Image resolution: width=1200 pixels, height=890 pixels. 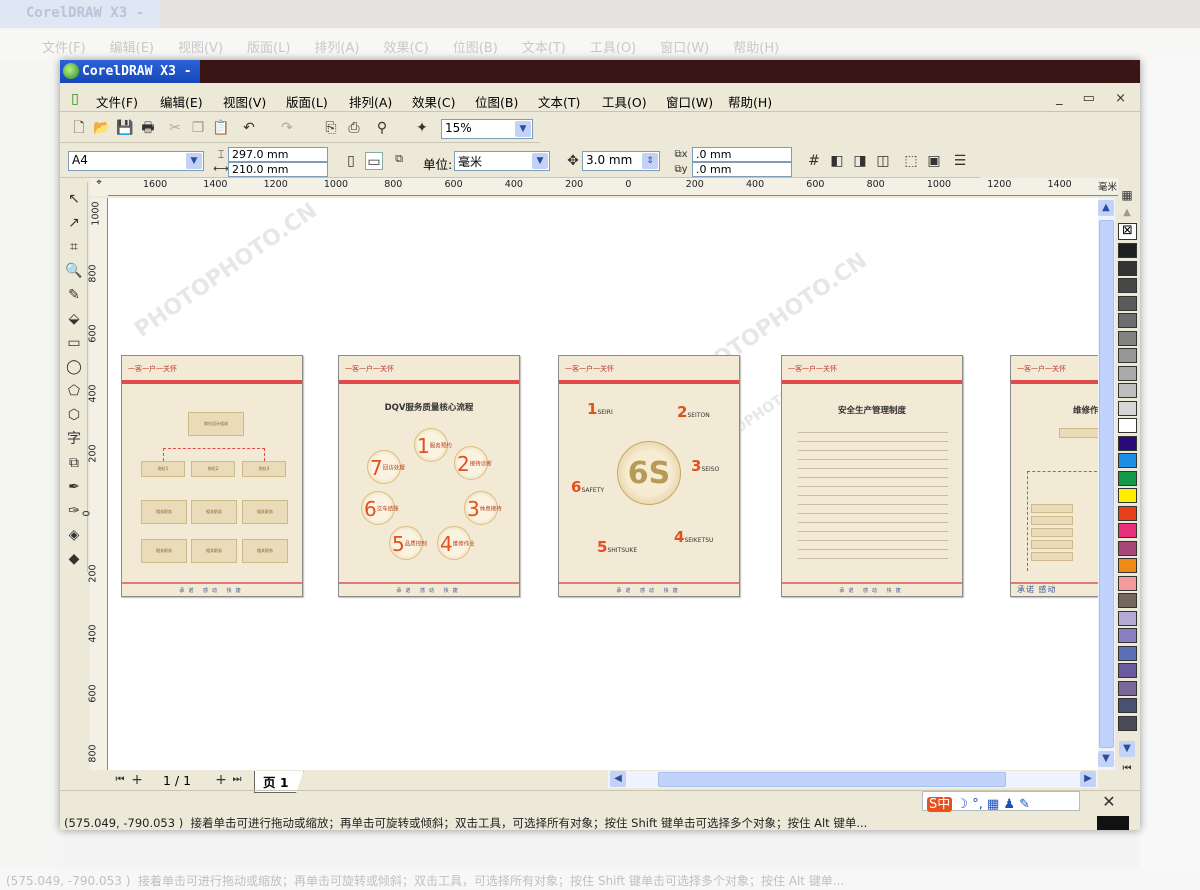 I want to click on nudge-distance-input: 3.0 mm ⇕, so click(x=621, y=161).